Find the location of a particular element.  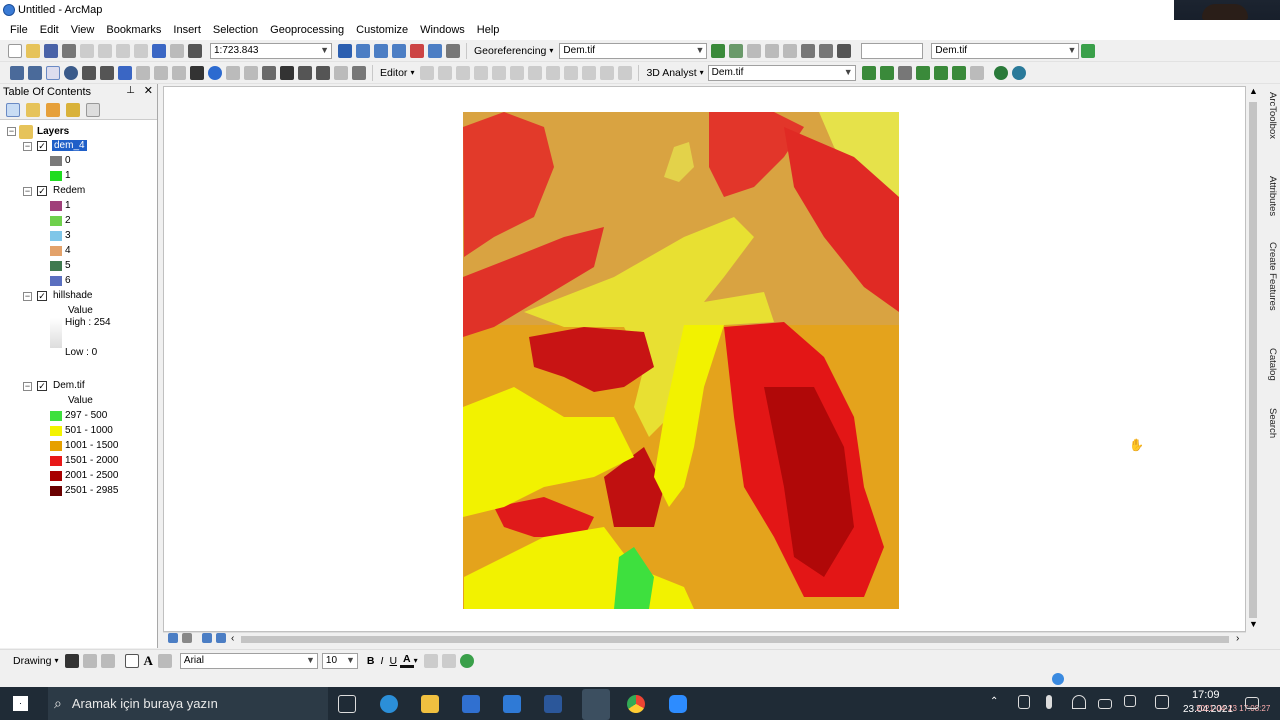

arcscene-icon is located at coordinates (1000, 72).